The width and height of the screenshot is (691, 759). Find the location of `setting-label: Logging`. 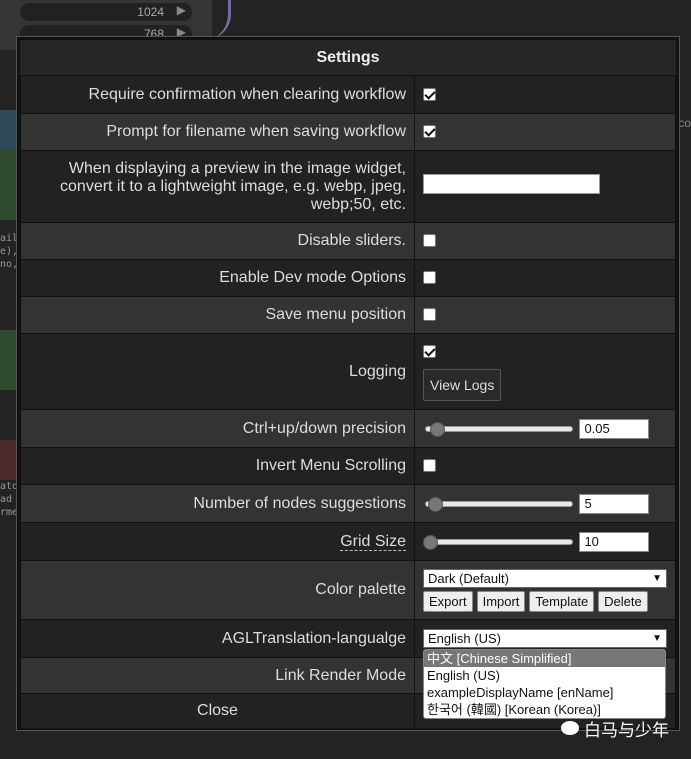

setting-label: Logging is located at coordinates (217, 371).